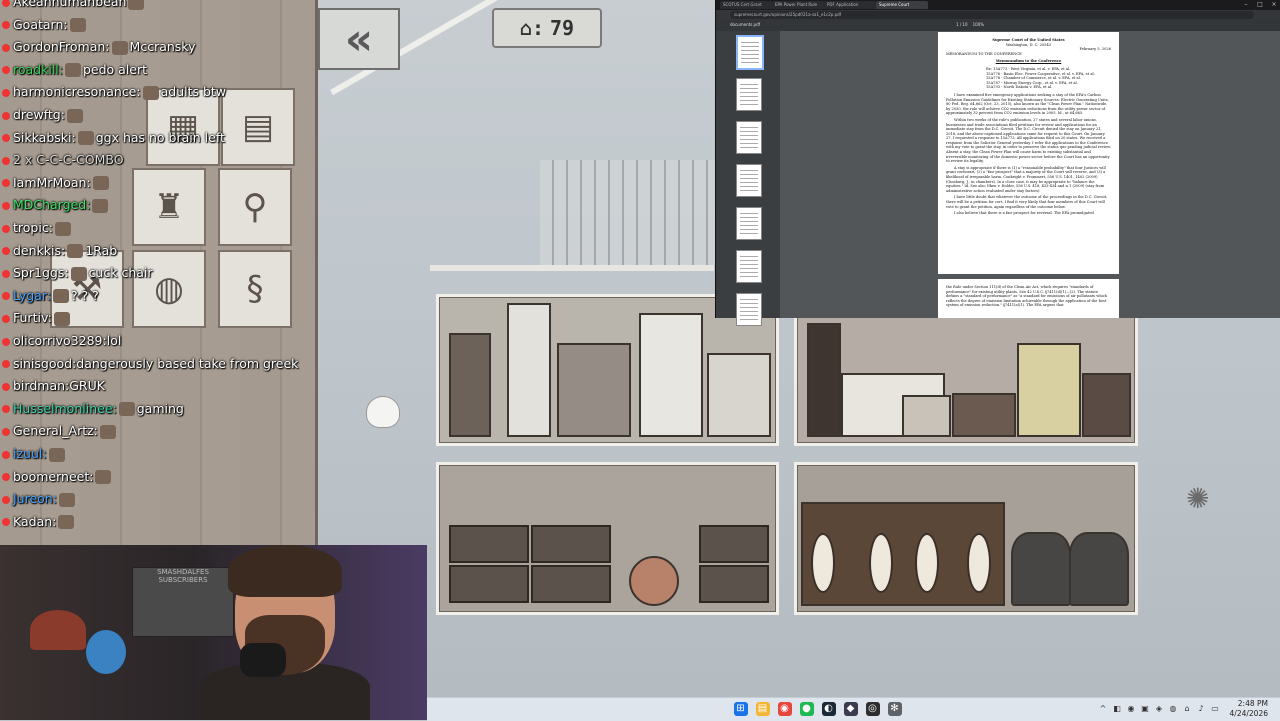 This screenshot has height=721, width=1280. I want to click on chat-username: Jureon:, so click(35, 498).